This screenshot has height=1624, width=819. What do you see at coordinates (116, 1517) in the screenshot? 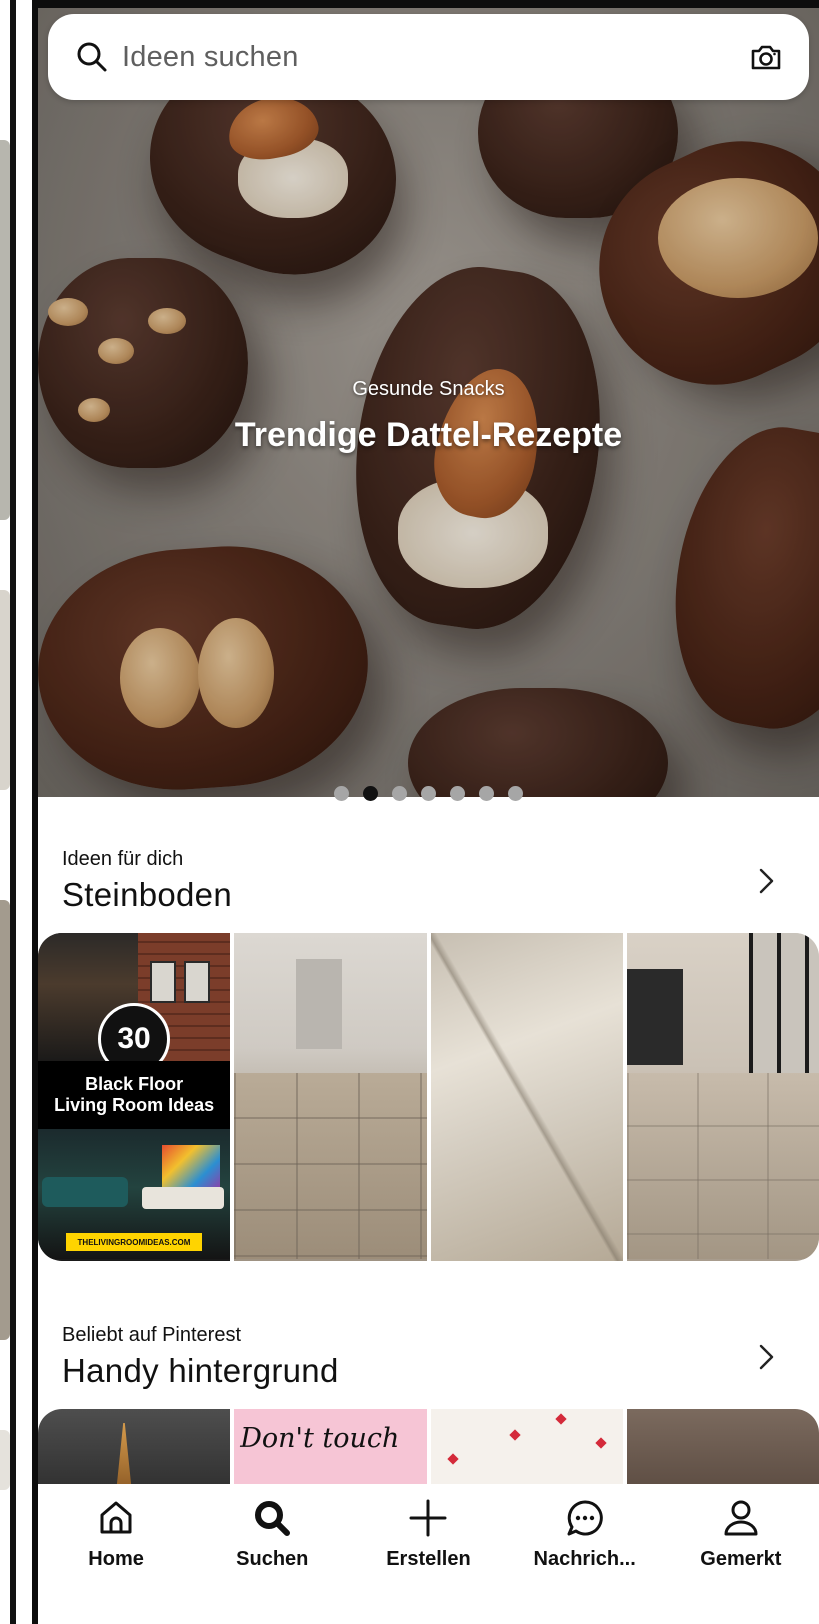
I see `home-icon` at bounding box center [116, 1517].